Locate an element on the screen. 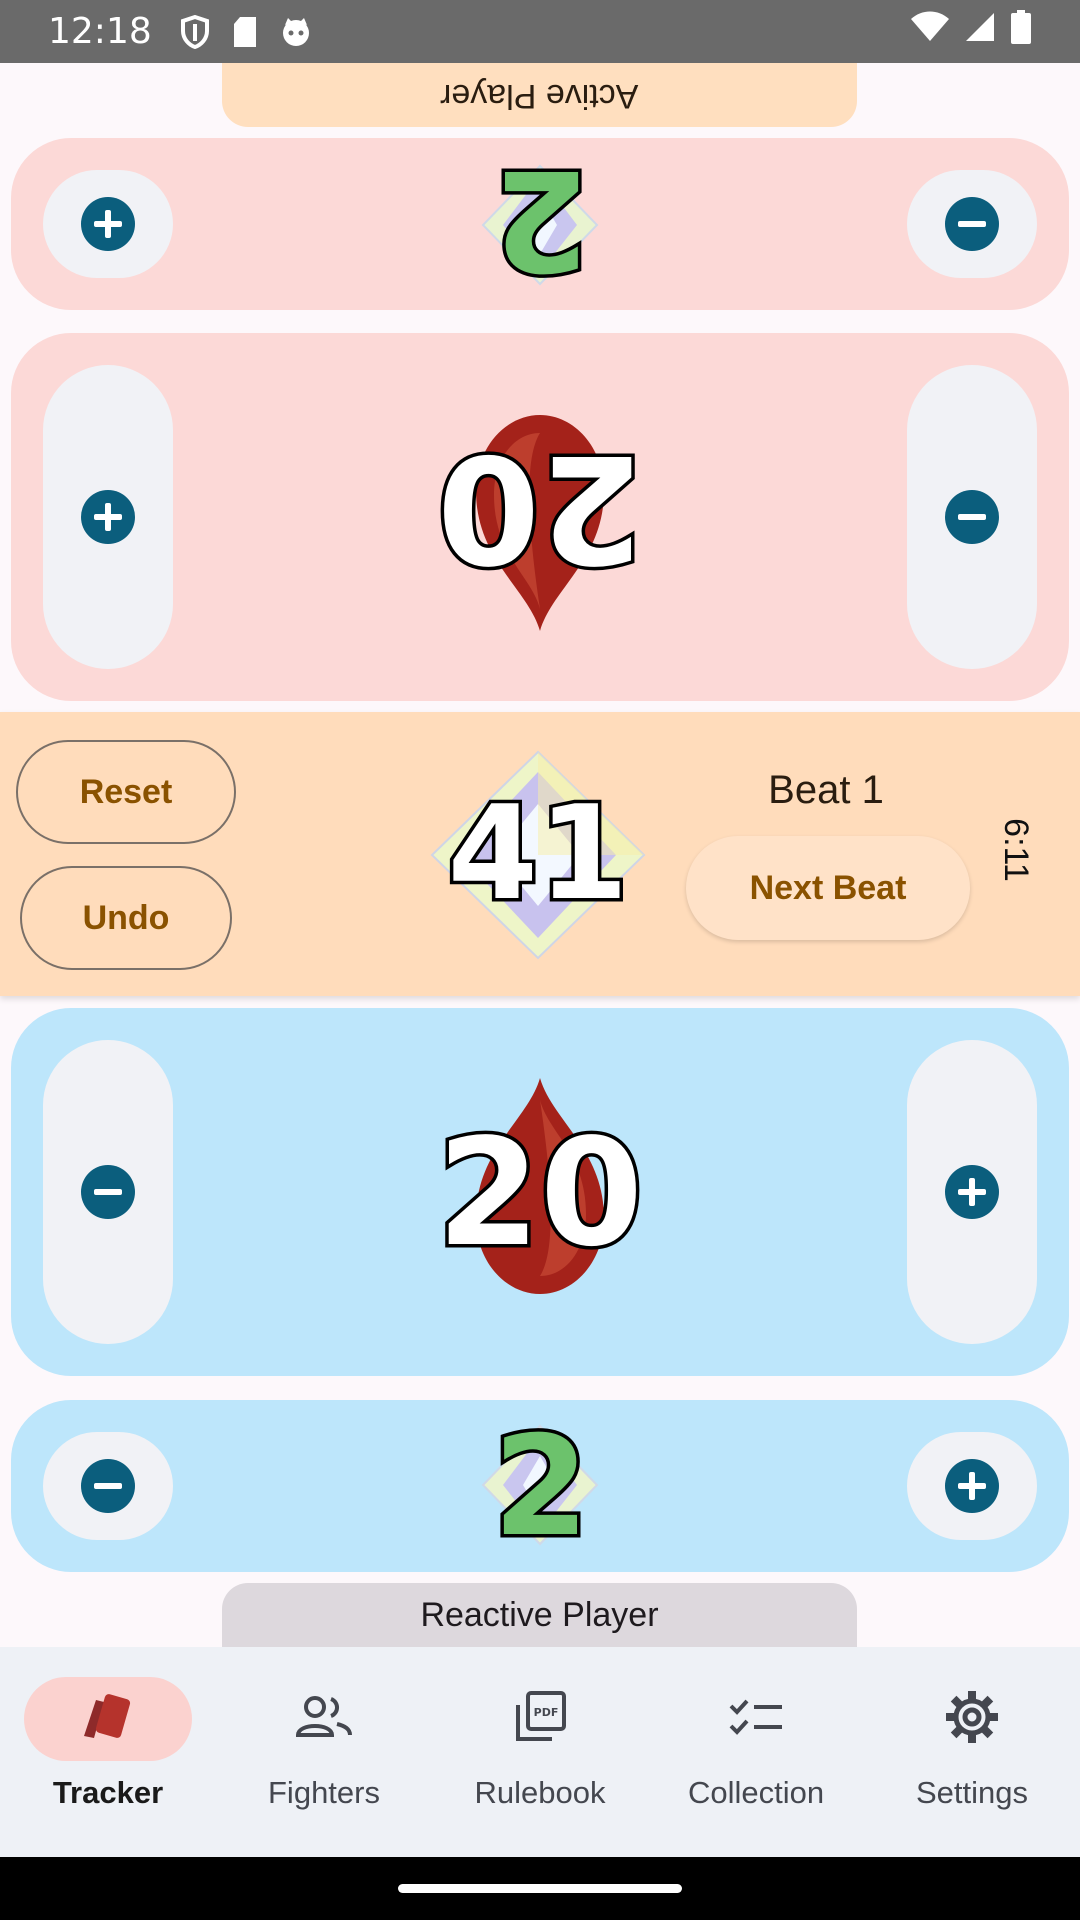  nav-label-tracker: Tracker is located at coordinates (108, 1792).